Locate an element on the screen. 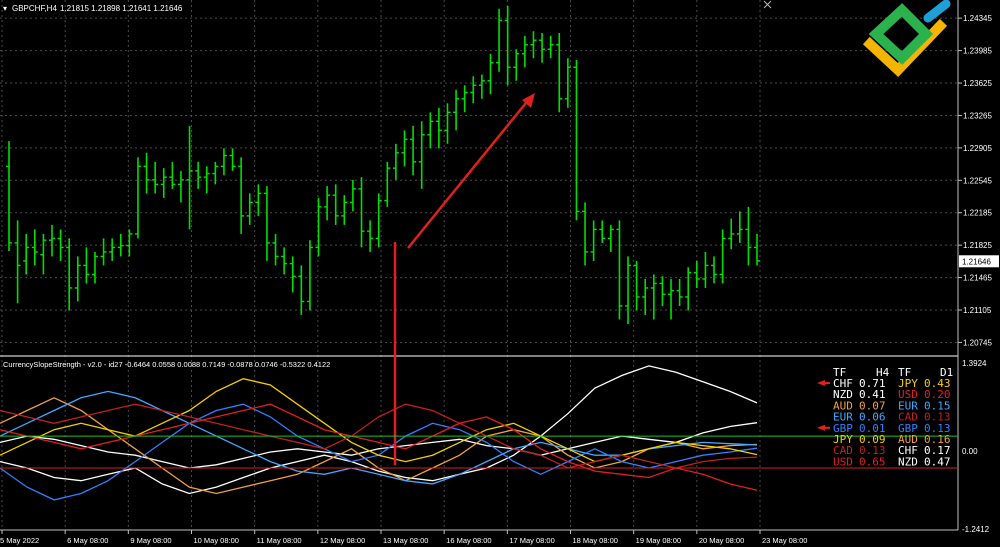 This screenshot has height=547, width=1000. symbol-label: GBPCHF,H4 is located at coordinates (34, 8).